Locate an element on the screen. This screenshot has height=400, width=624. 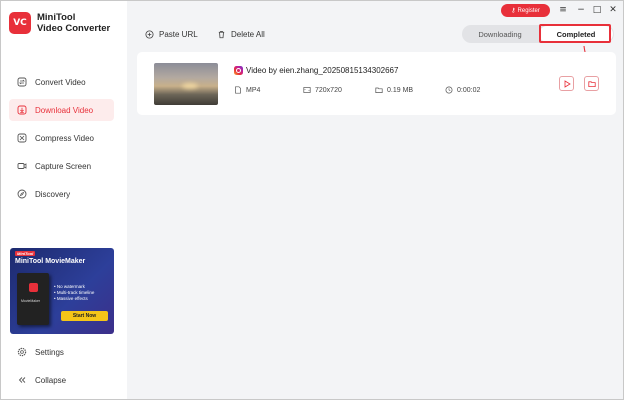
delete-all-button: Delete All is located at coordinates (241, 34).